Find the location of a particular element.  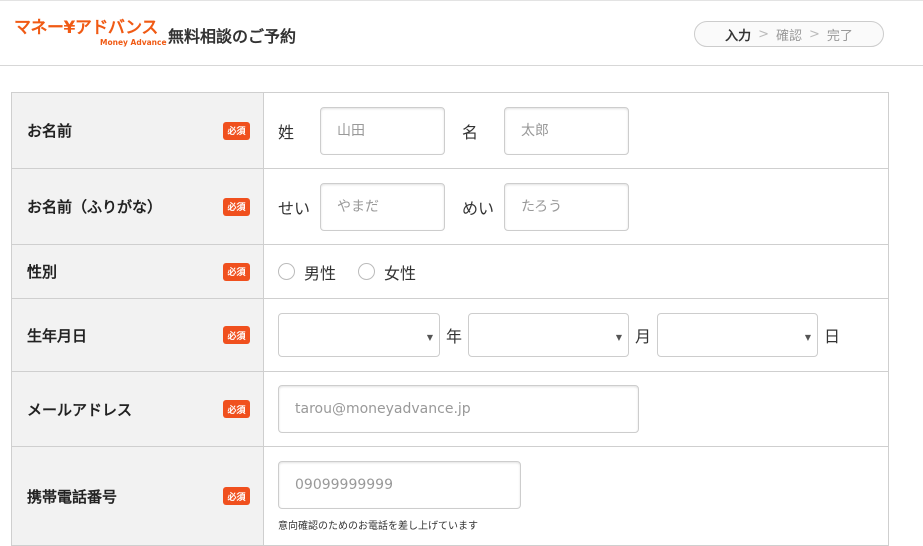

first-kana-input is located at coordinates (566, 206).